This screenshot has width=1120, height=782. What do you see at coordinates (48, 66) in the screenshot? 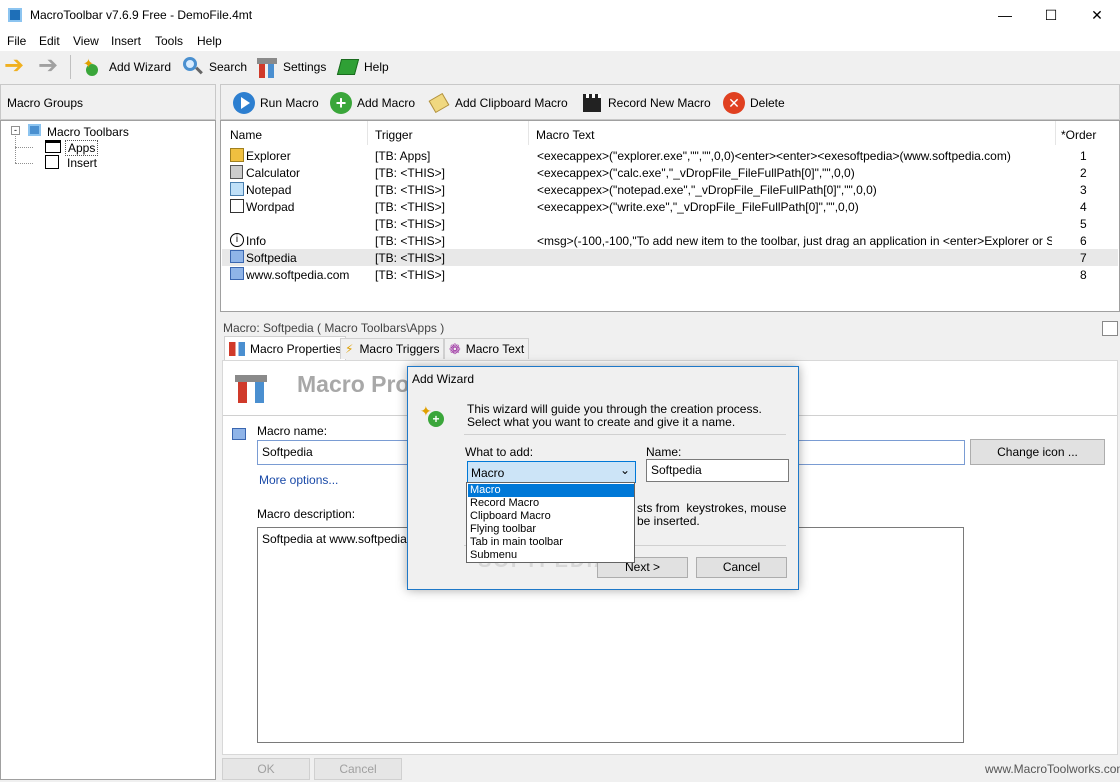
I see `forward-arrow-icon: ➔` at bounding box center [48, 66].